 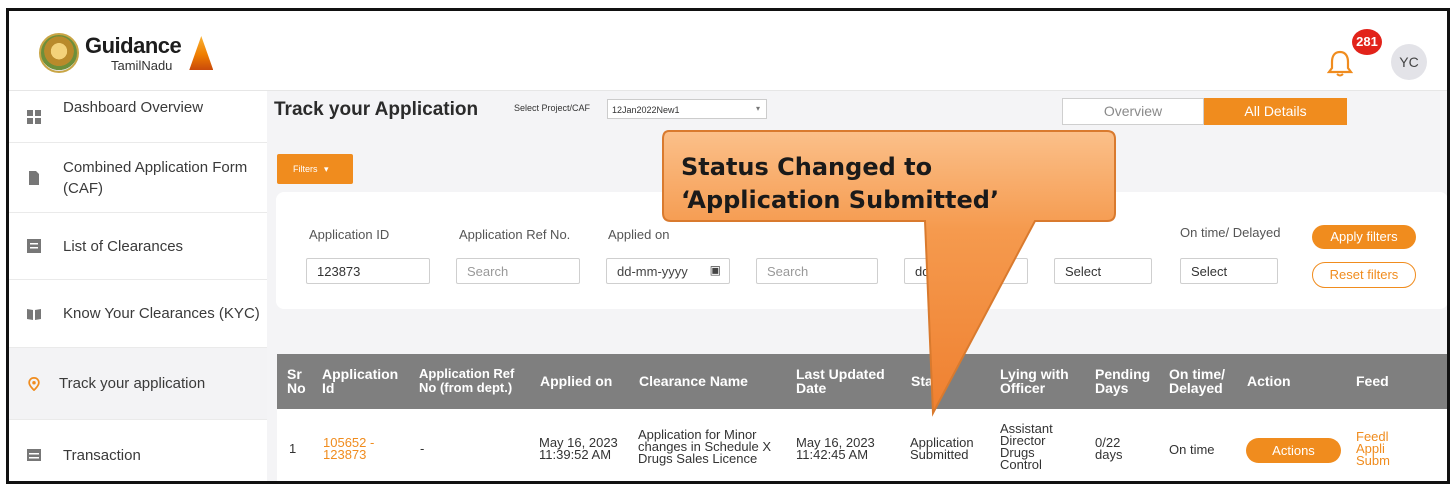 I want to click on select-project-label: Select Project/CAF, so click(x=552, y=108).